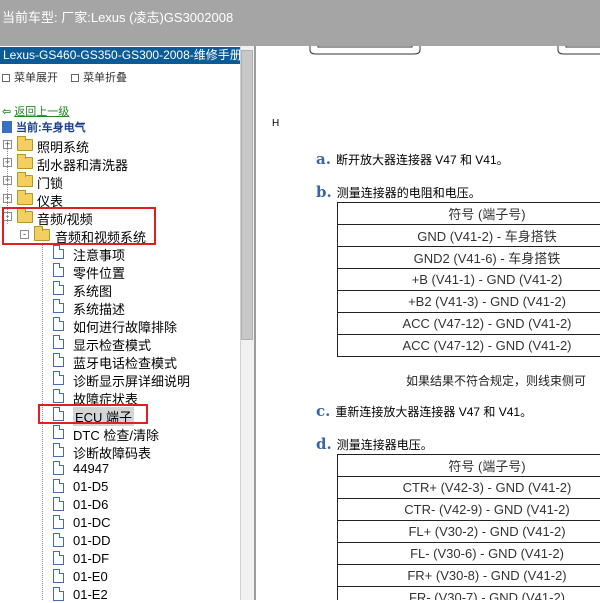  What do you see at coordinates (91, 468) in the screenshot?
I see `tree-label: 44947` at bounding box center [91, 468].